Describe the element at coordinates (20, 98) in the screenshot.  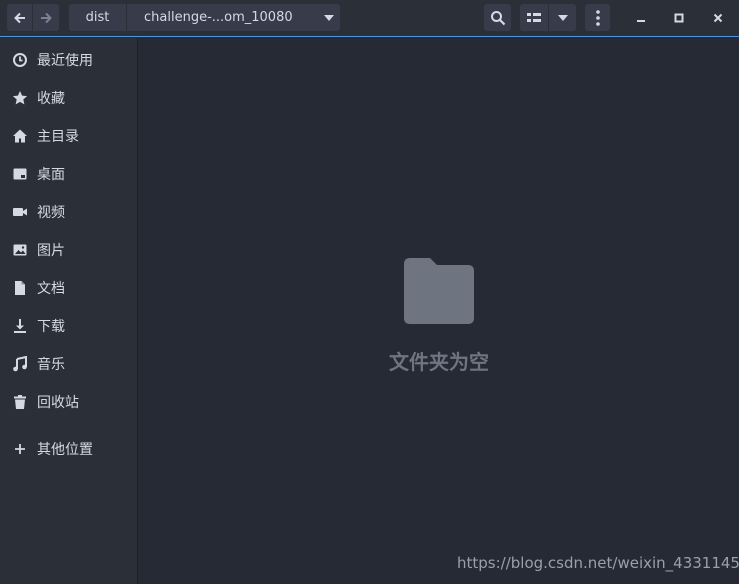
I see `star-icon` at that location.